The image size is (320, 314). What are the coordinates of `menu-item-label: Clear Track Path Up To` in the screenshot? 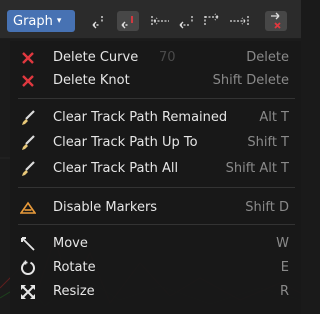 It's located at (125, 142).